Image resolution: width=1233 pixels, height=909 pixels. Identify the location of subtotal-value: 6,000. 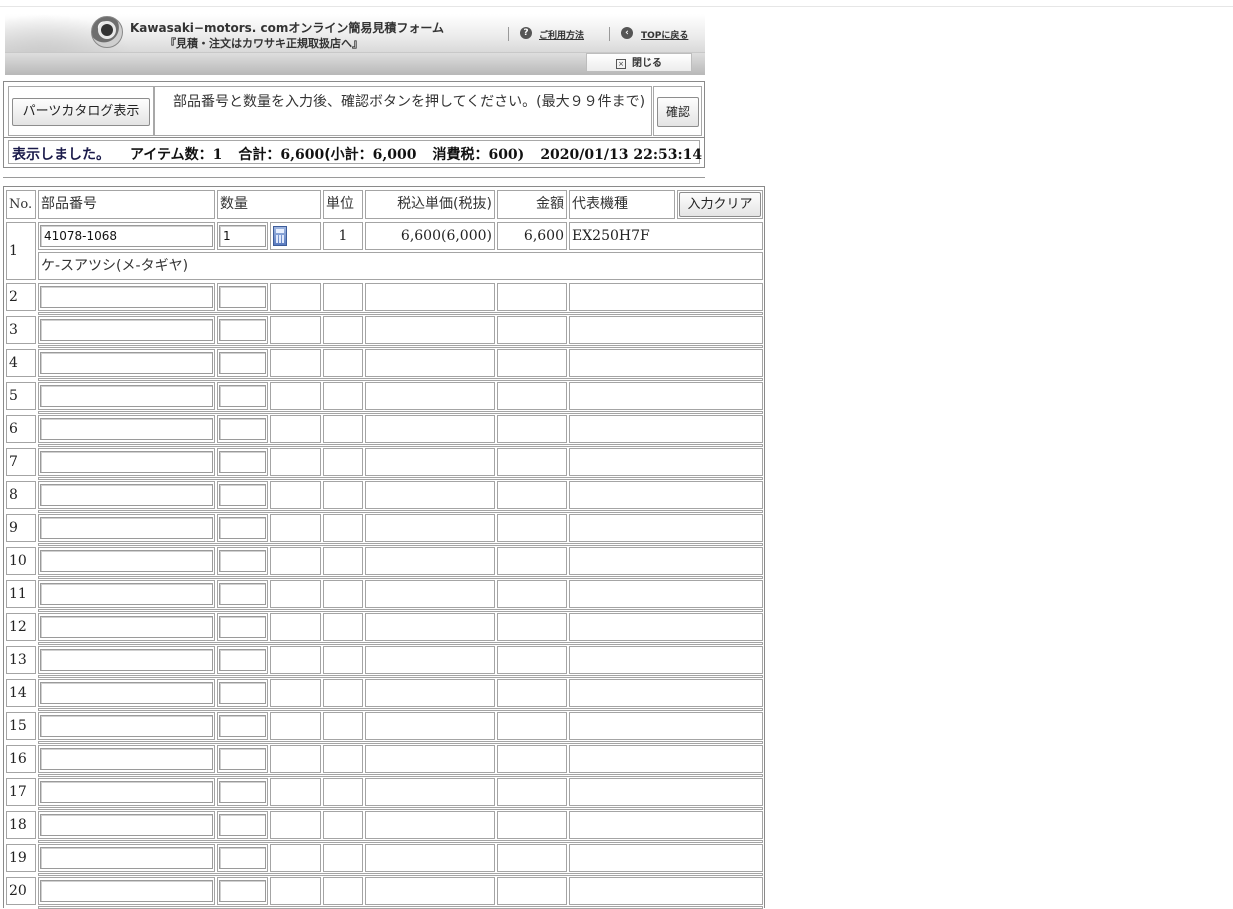
(394, 155).